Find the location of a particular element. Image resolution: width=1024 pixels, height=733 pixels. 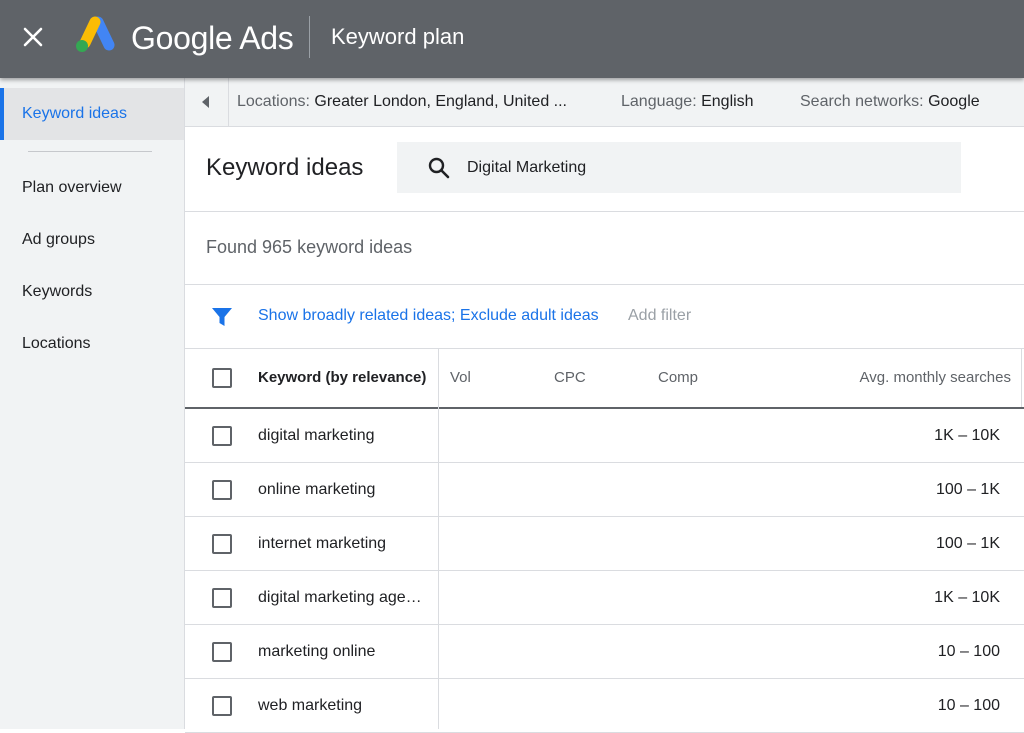

sidebar-item-ad-groups: Ad groups is located at coordinates (58, 240).